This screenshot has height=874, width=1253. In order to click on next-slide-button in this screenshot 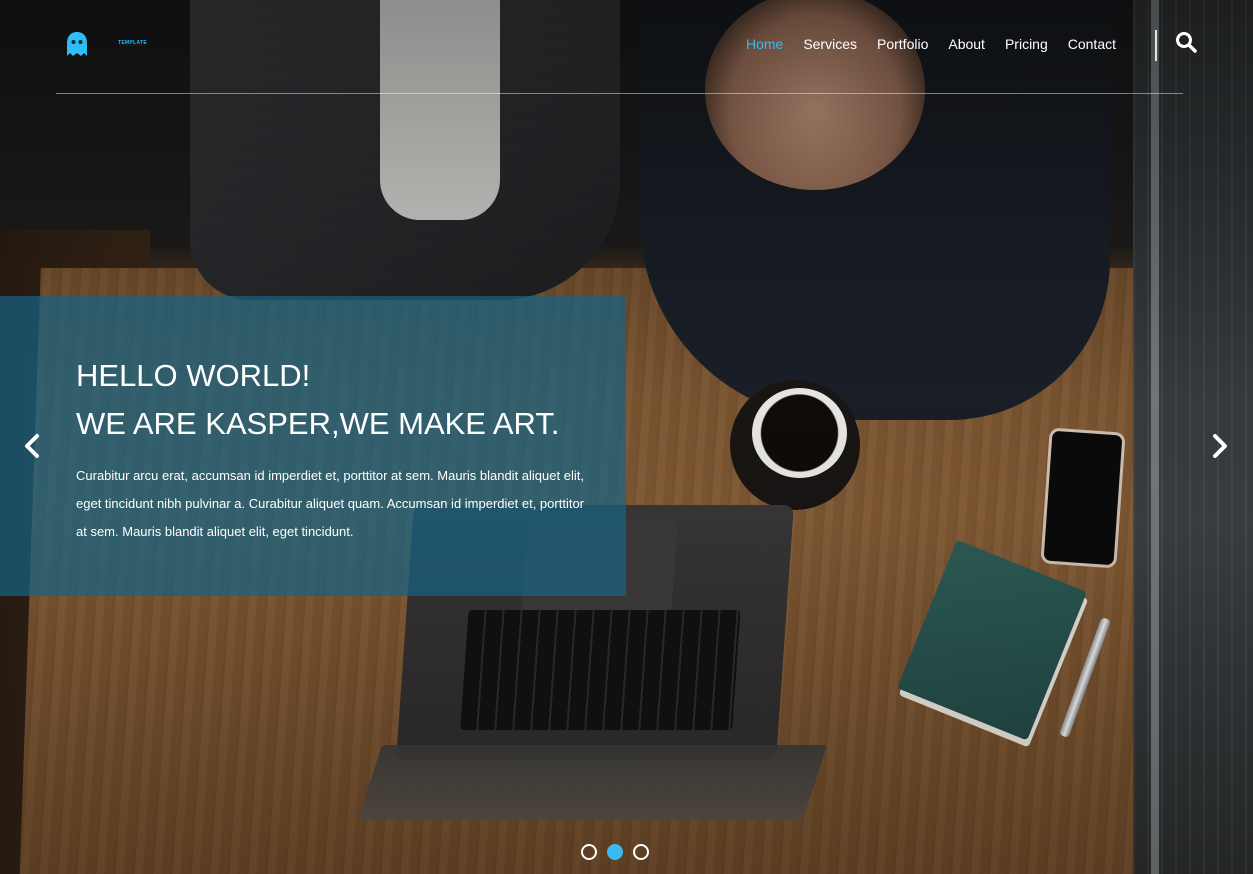, I will do `click(1220, 446)`.